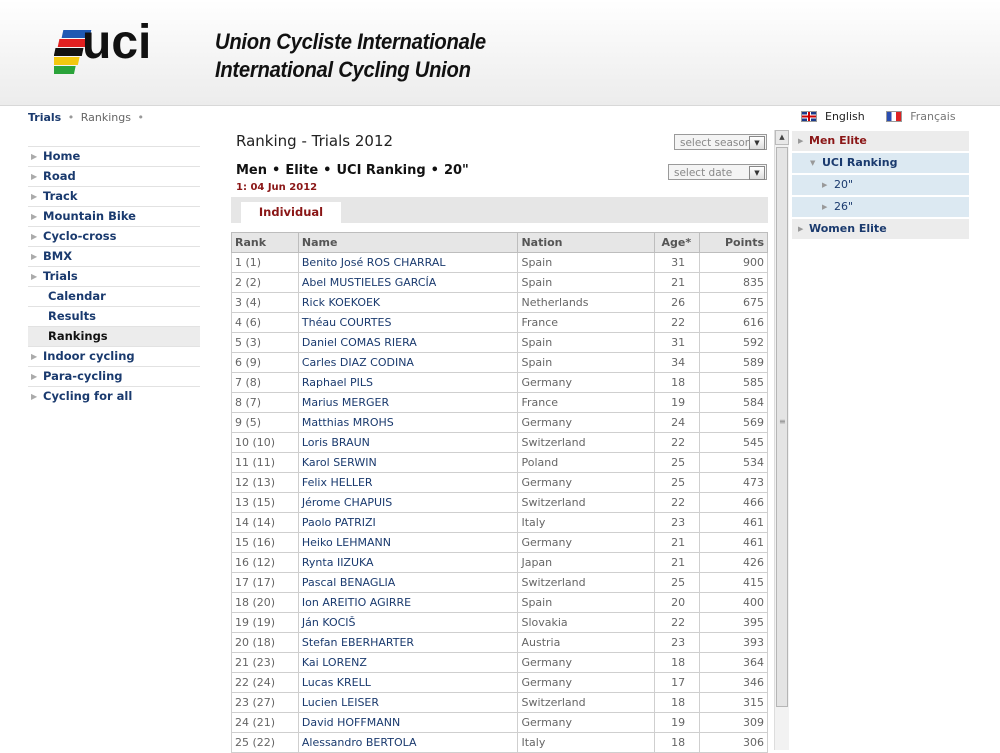 This screenshot has height=753, width=1000. I want to click on nav-item-calendar: Calendar, so click(114, 296).